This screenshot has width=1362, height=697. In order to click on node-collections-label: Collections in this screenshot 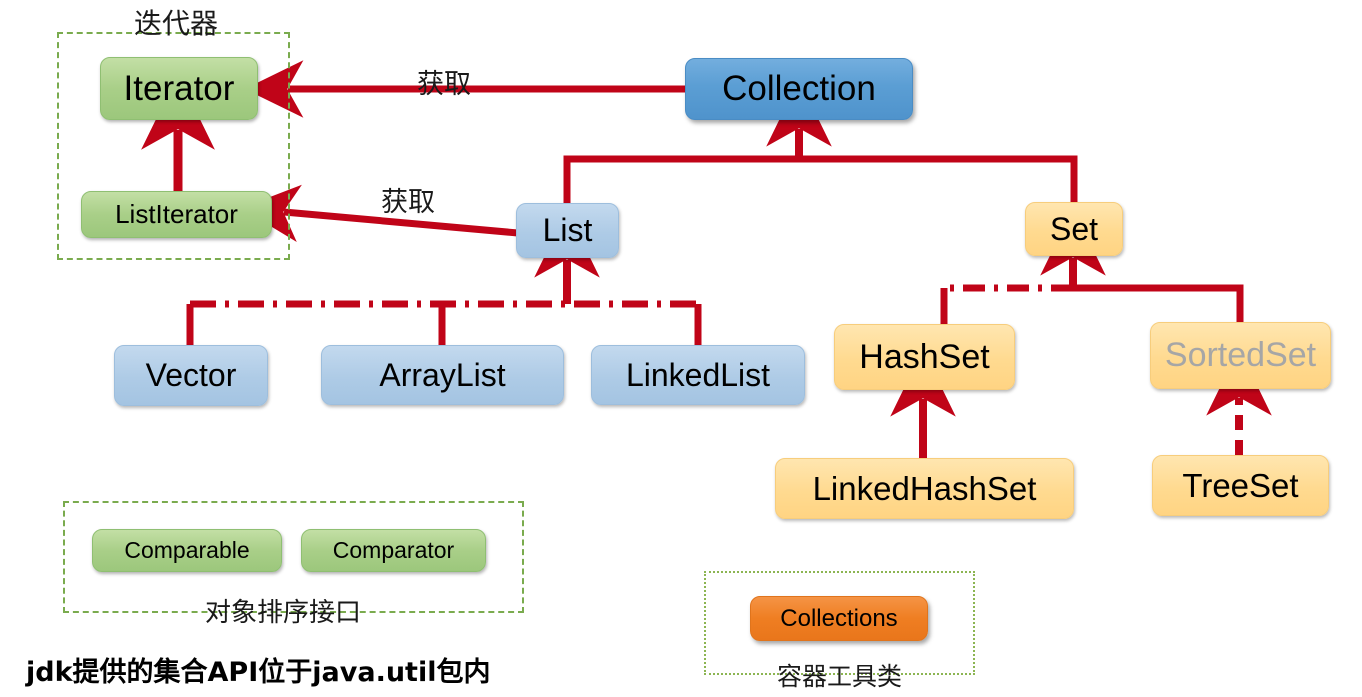, I will do `click(839, 618)`.